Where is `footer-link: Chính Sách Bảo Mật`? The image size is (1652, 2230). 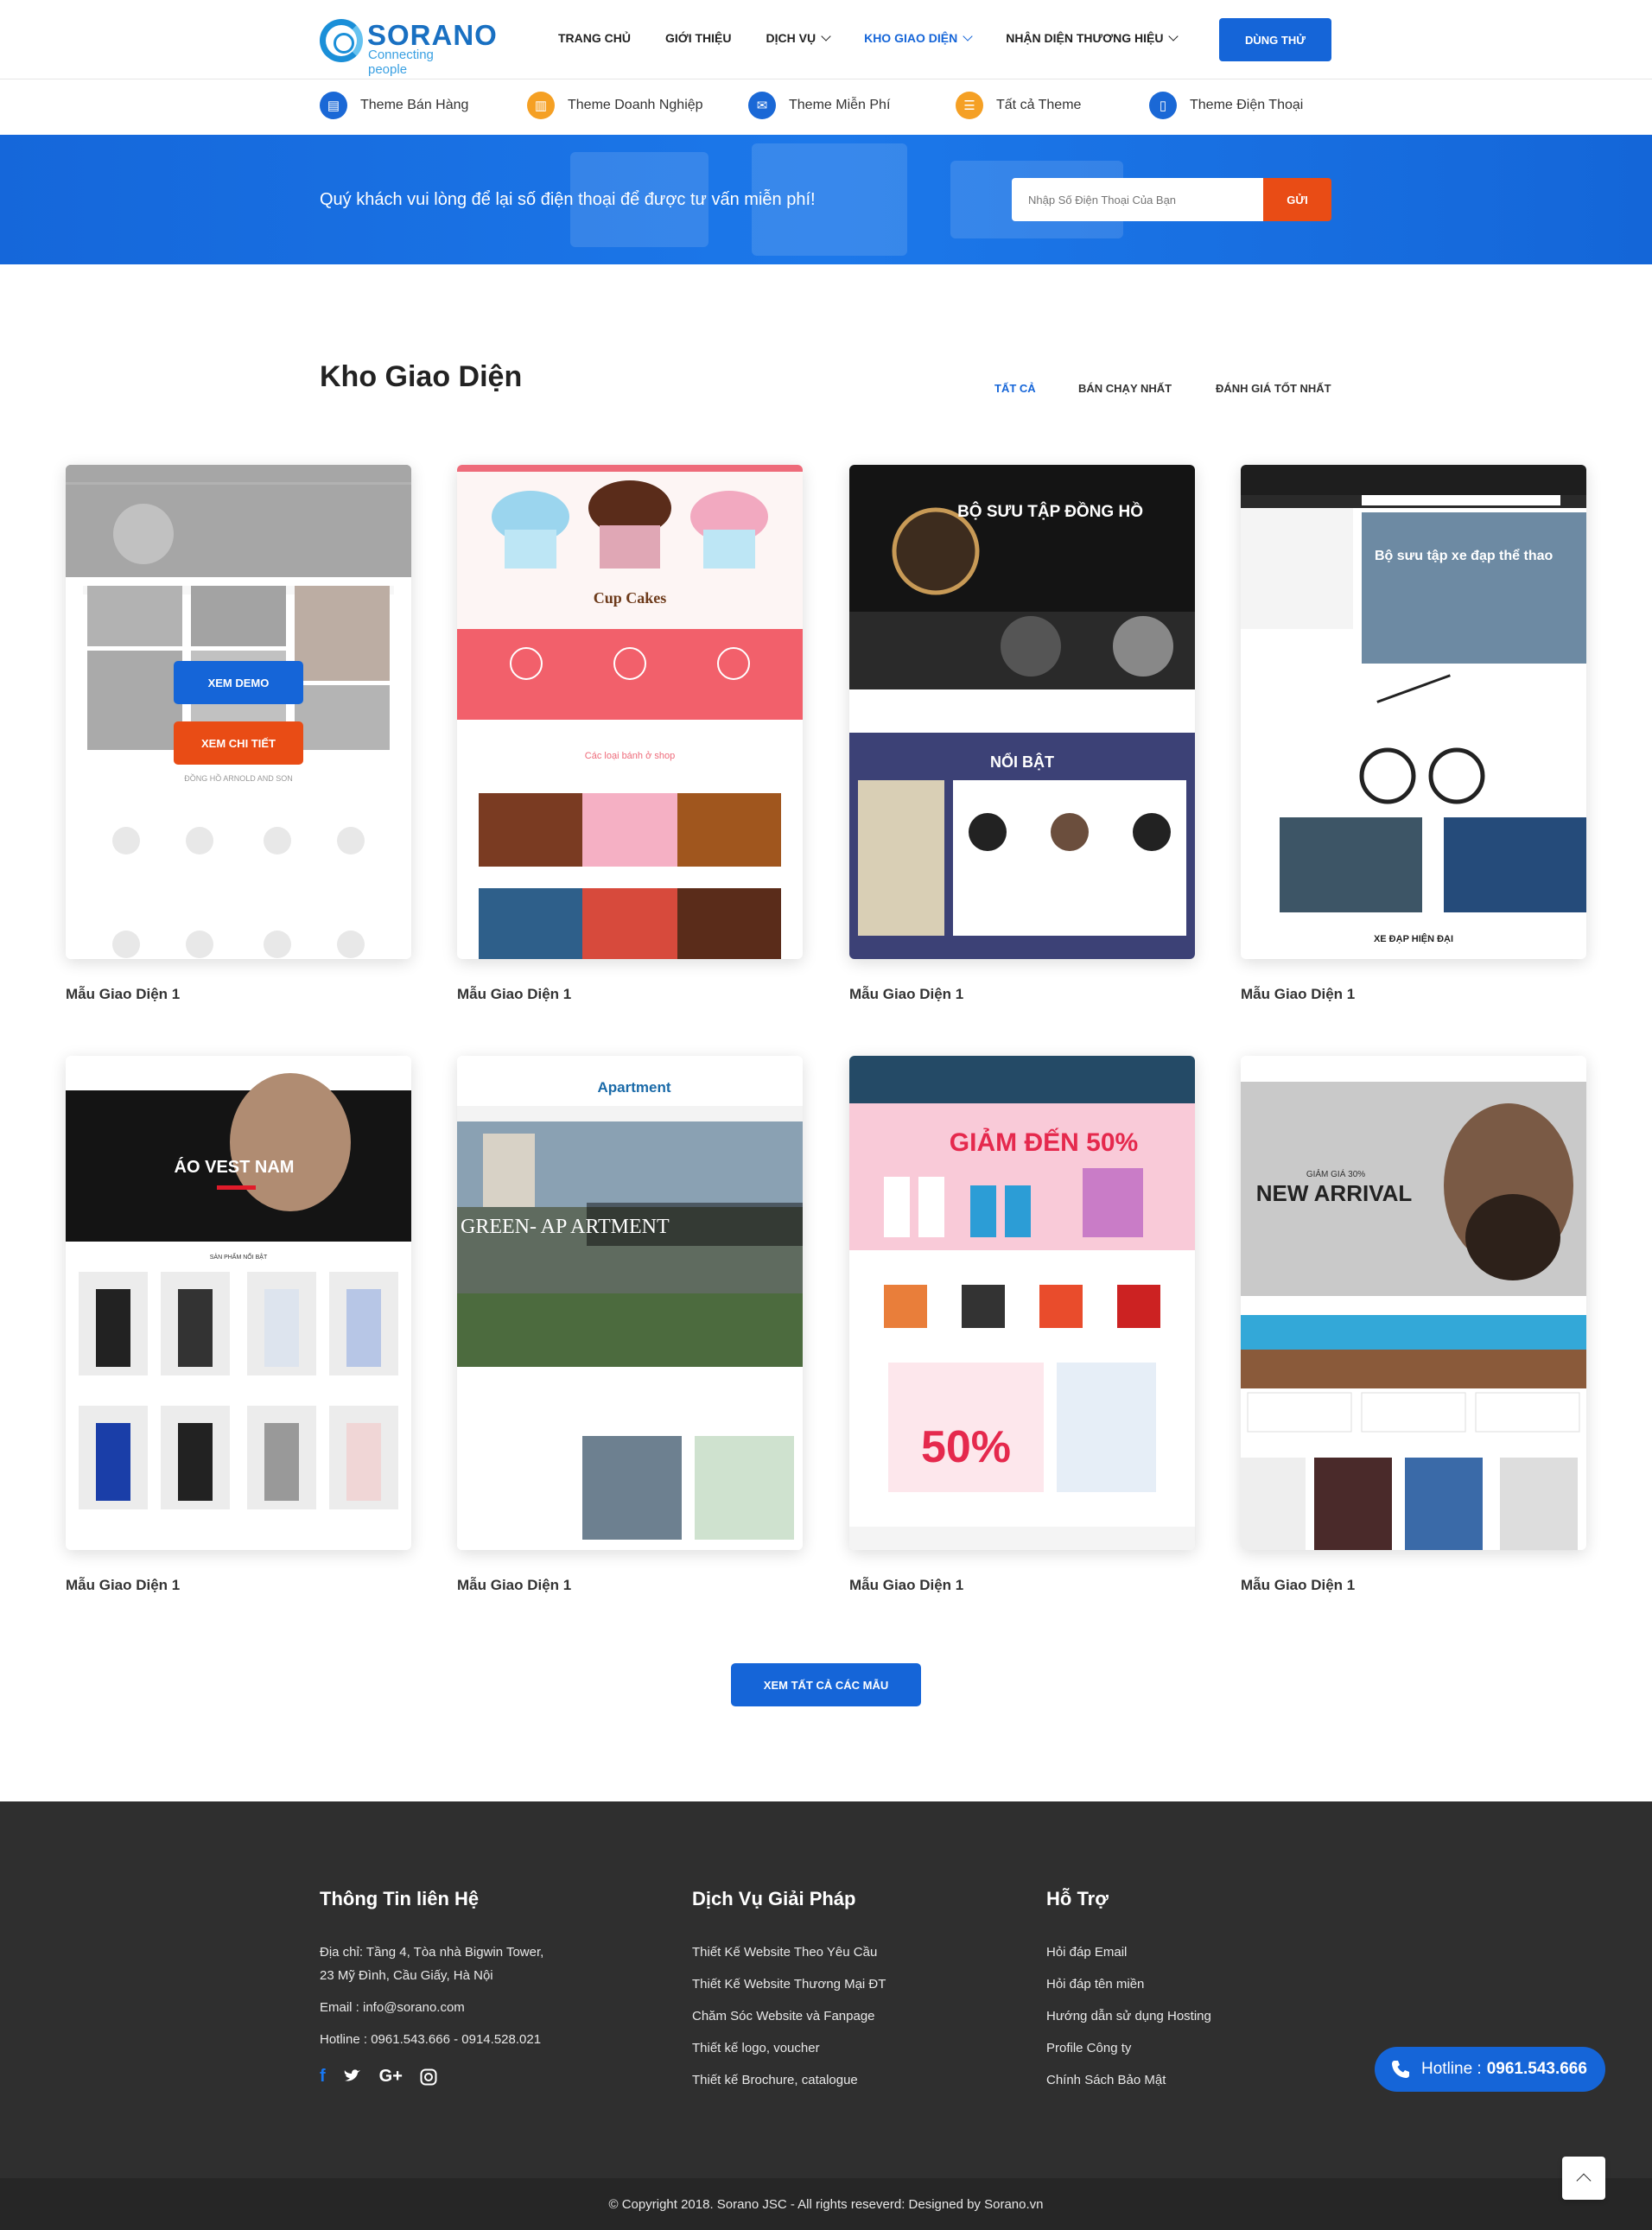
footer-link: Chính Sách Bảo Mật is located at coordinates (1106, 2080).